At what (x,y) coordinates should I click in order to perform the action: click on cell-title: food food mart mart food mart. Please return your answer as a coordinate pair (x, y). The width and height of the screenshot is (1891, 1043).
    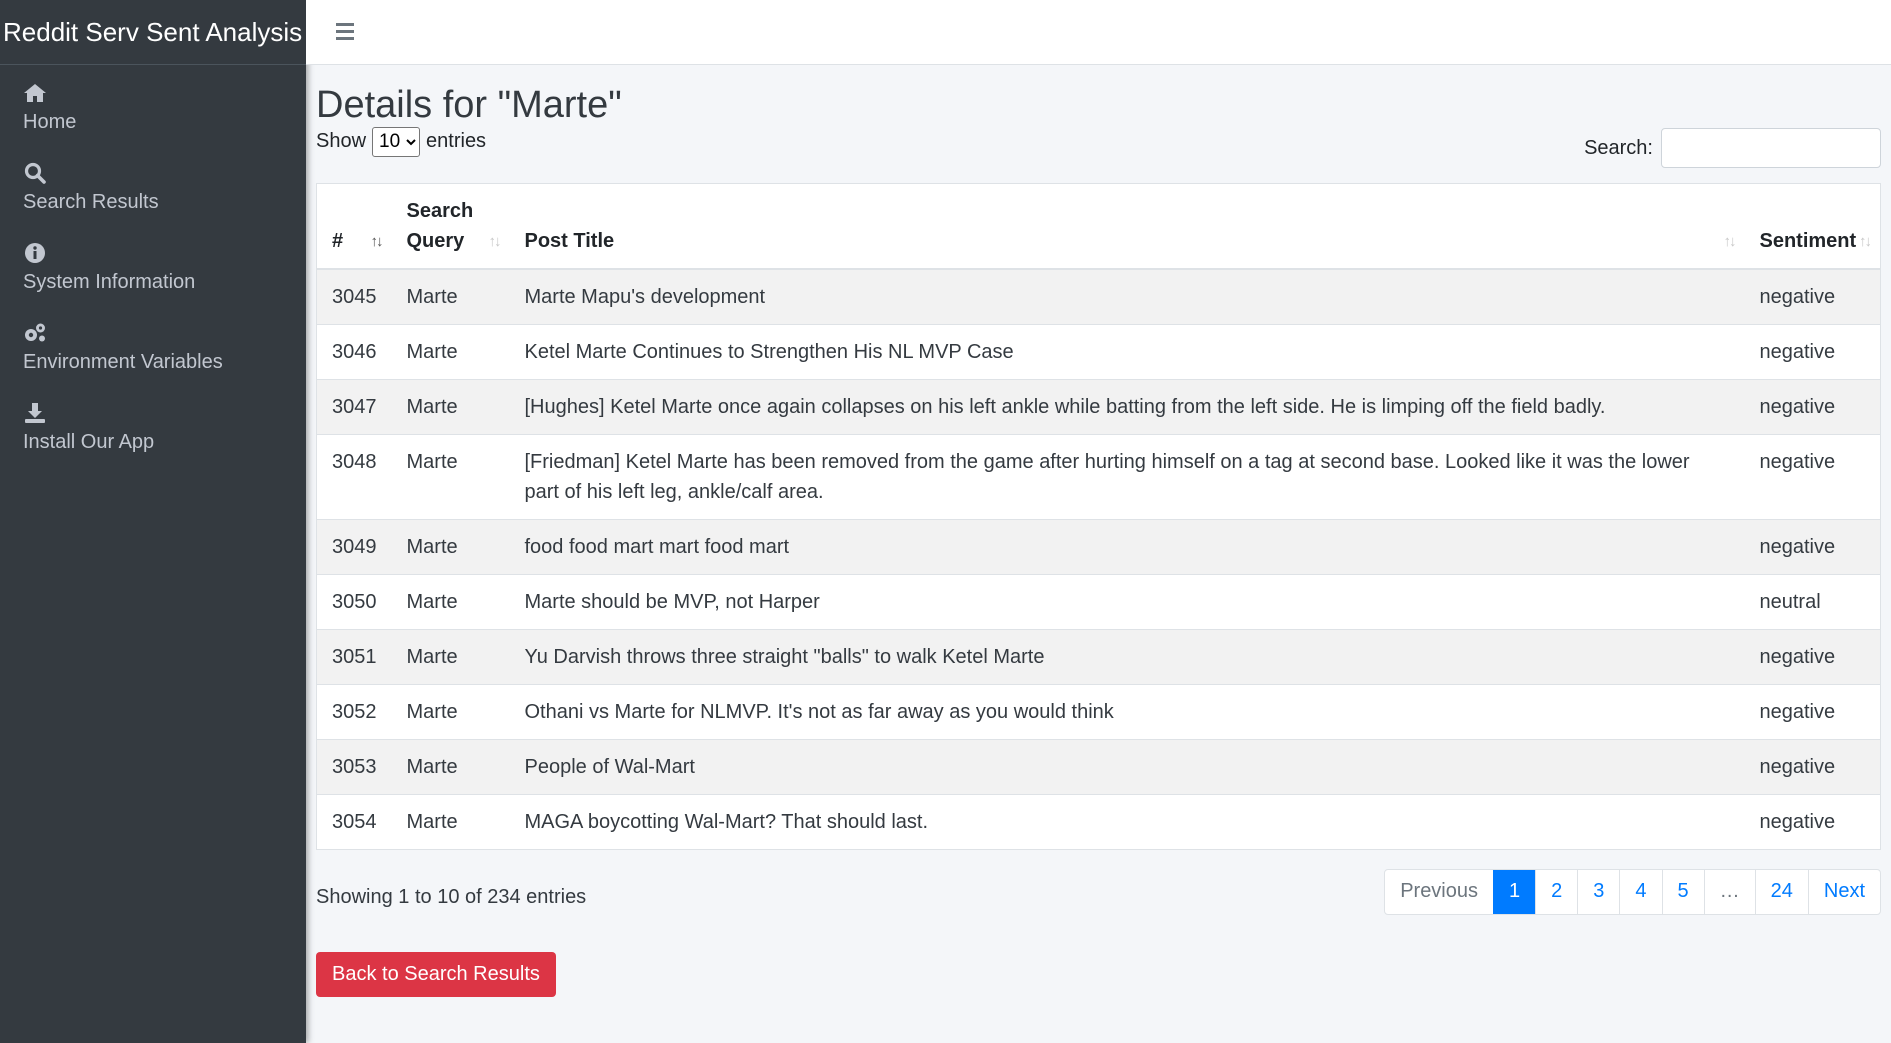
    Looking at the image, I should click on (1127, 546).